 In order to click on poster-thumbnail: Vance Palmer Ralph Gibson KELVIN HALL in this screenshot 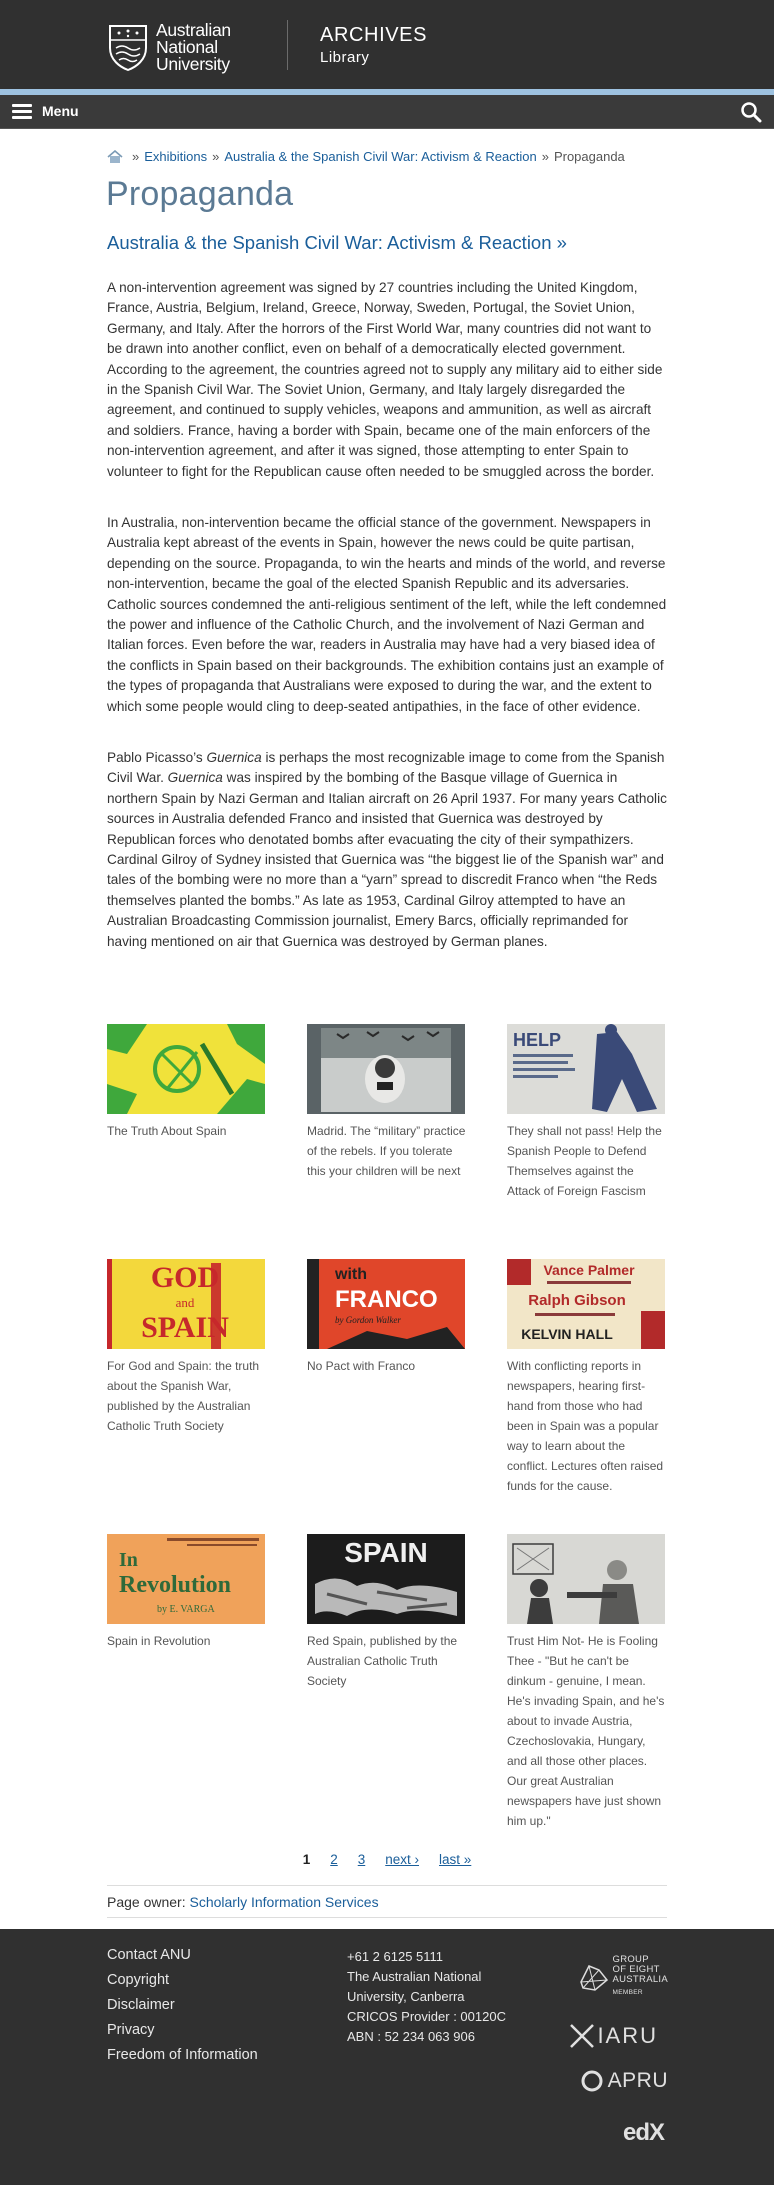, I will do `click(586, 1304)`.